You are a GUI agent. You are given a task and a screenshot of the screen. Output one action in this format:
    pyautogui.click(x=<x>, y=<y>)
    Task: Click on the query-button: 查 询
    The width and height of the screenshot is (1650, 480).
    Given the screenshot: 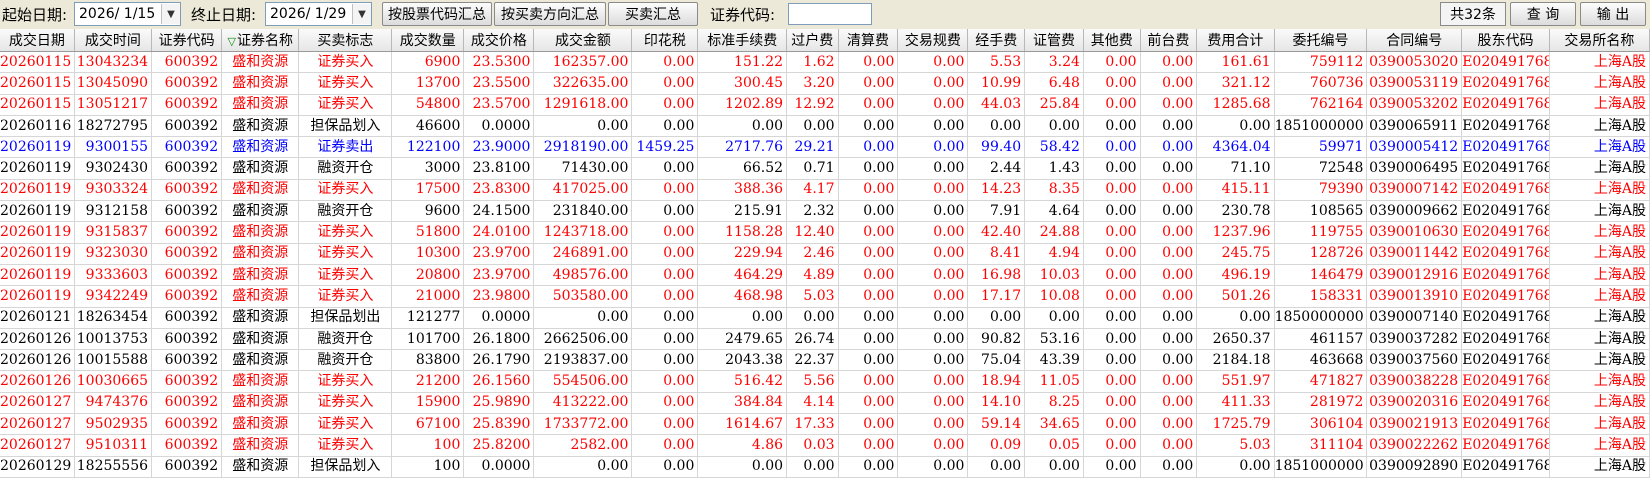 What is the action you would take?
    pyautogui.click(x=1543, y=14)
    